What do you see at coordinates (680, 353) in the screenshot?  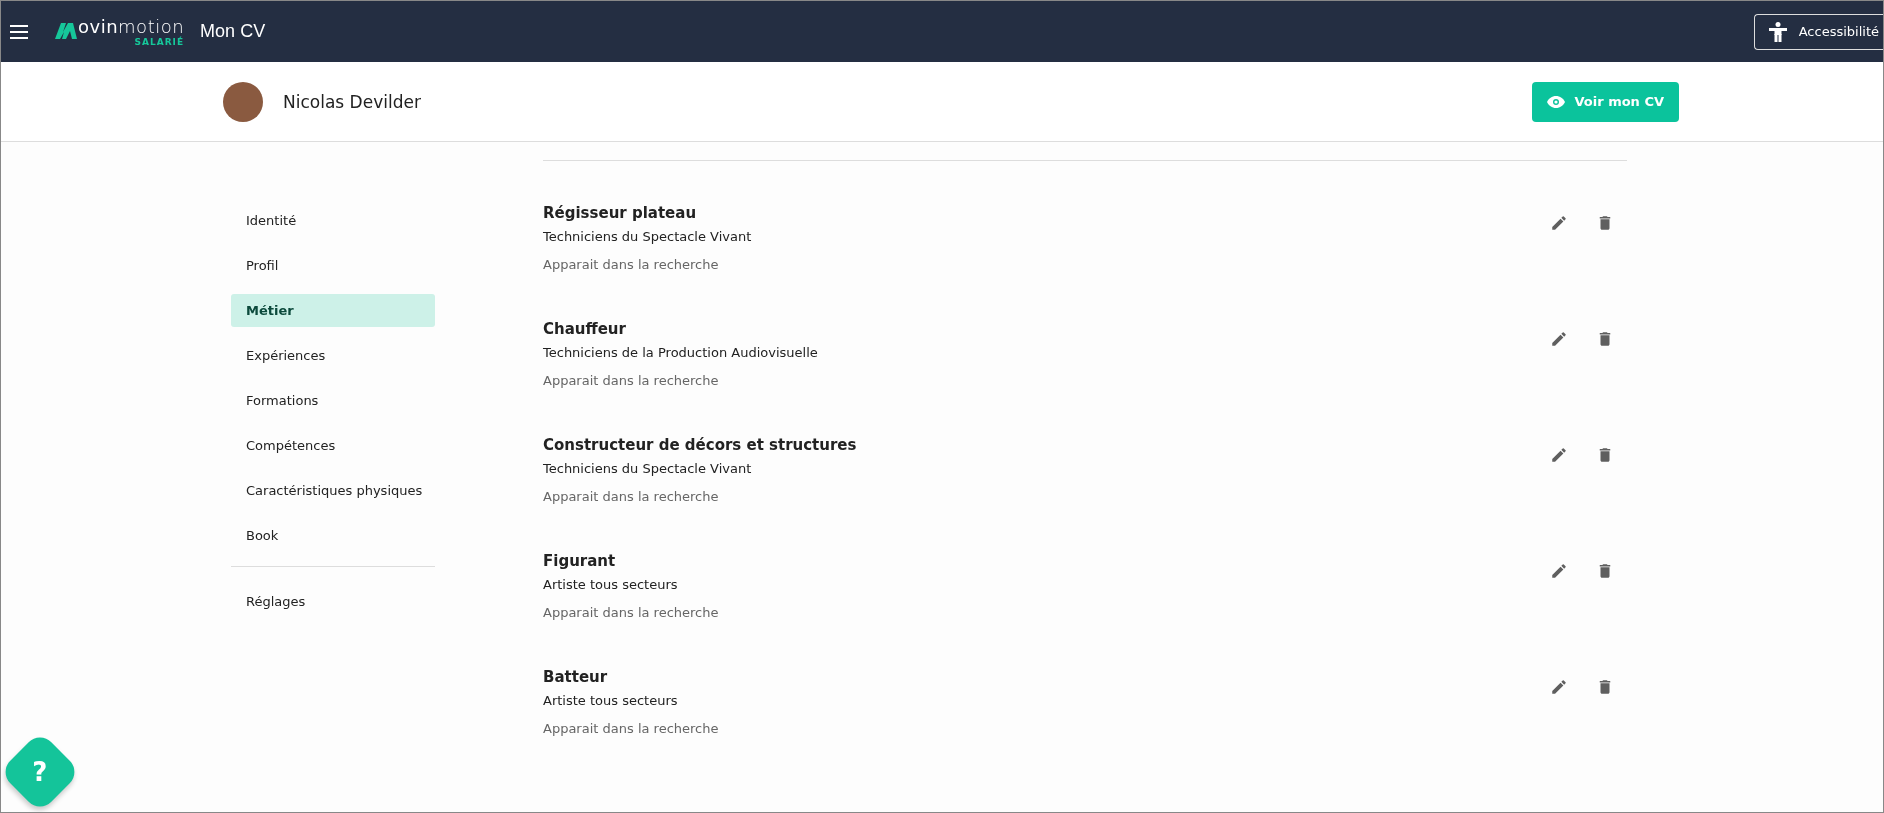 I see `job-sector: Techniciens de la Production Audiovisuelle` at bounding box center [680, 353].